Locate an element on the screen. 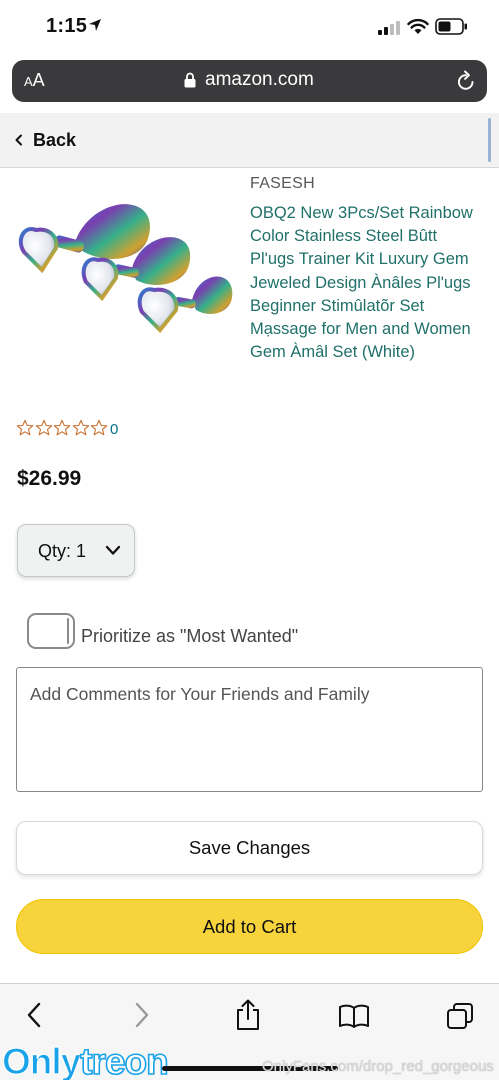  large-plug is located at coordinates (84, 239).